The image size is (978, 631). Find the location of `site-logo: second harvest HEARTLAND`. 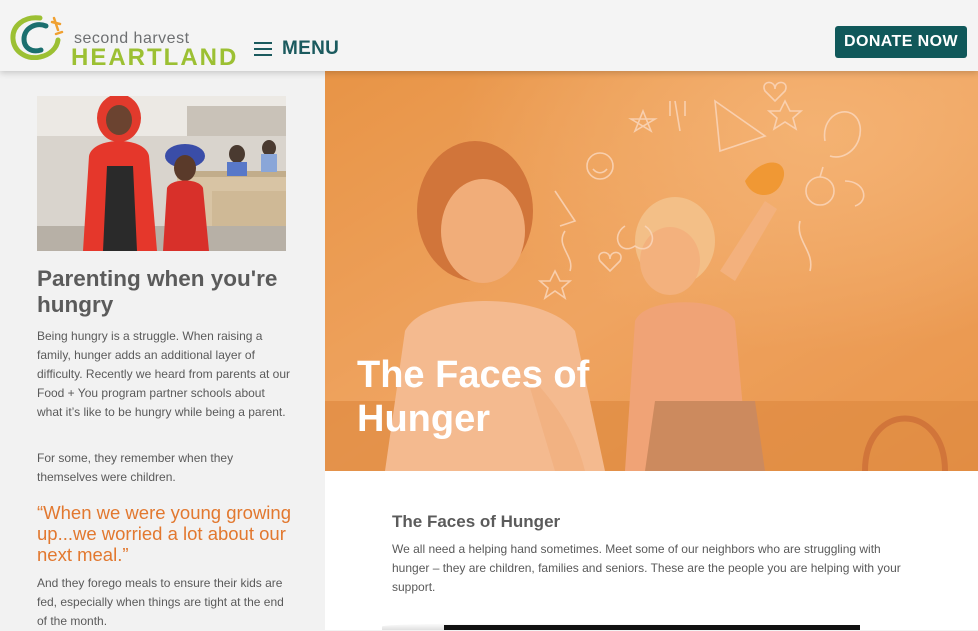

site-logo: second harvest HEARTLAND is located at coordinates (123, 41).